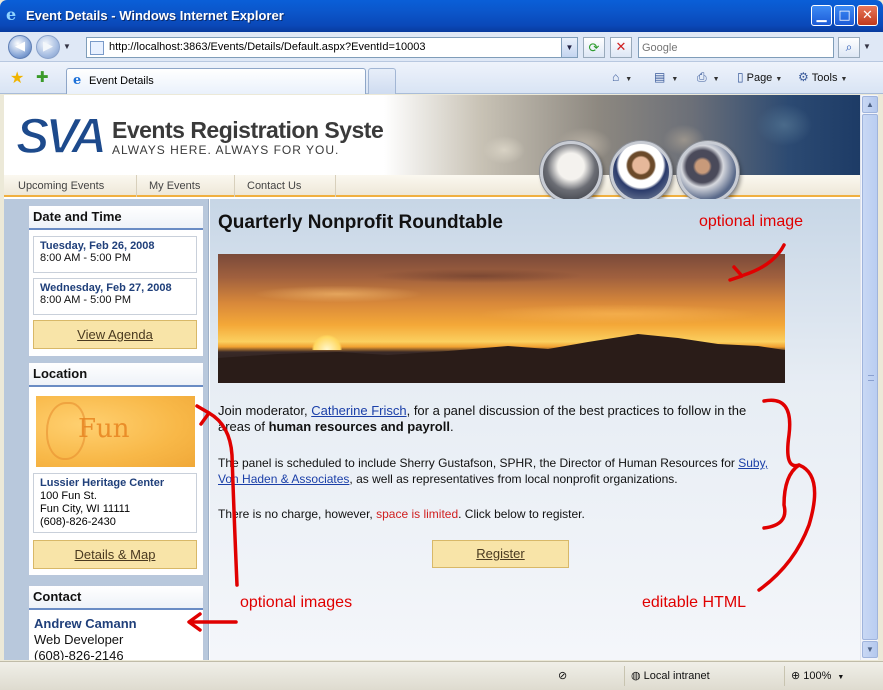 The height and width of the screenshot is (690, 883). I want to click on view-agenda-button: View Agenda, so click(115, 334).